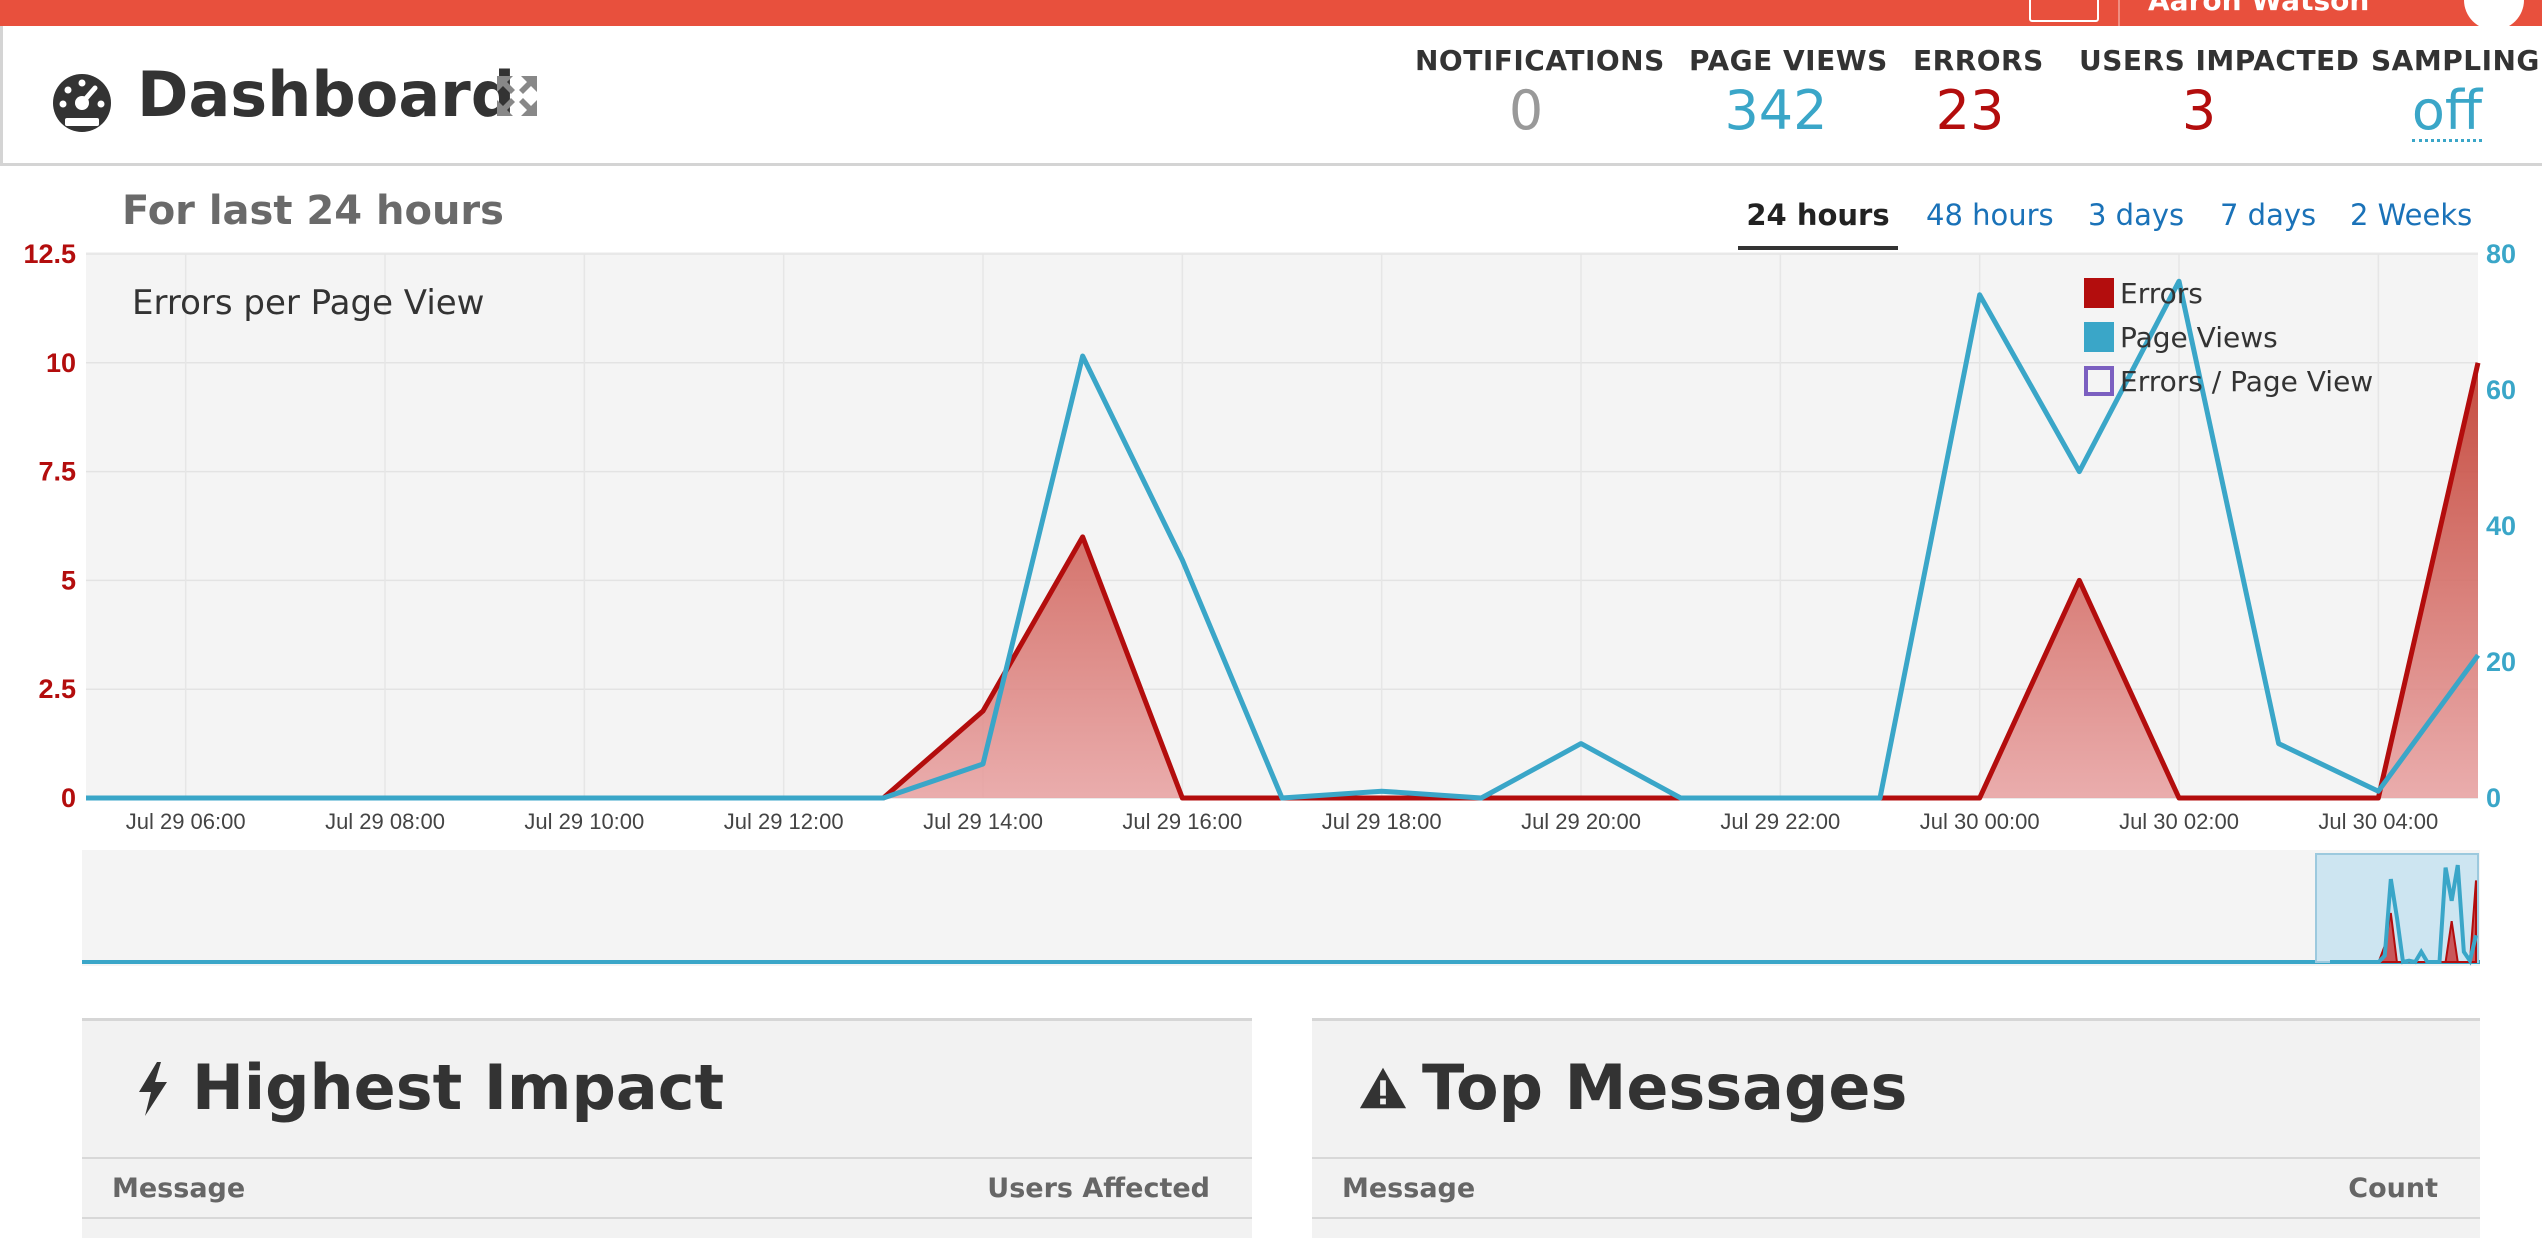 This screenshot has width=2542, height=1238. I want to click on x-axis-tick-label: Jul 29 16:00, so click(1182, 821).